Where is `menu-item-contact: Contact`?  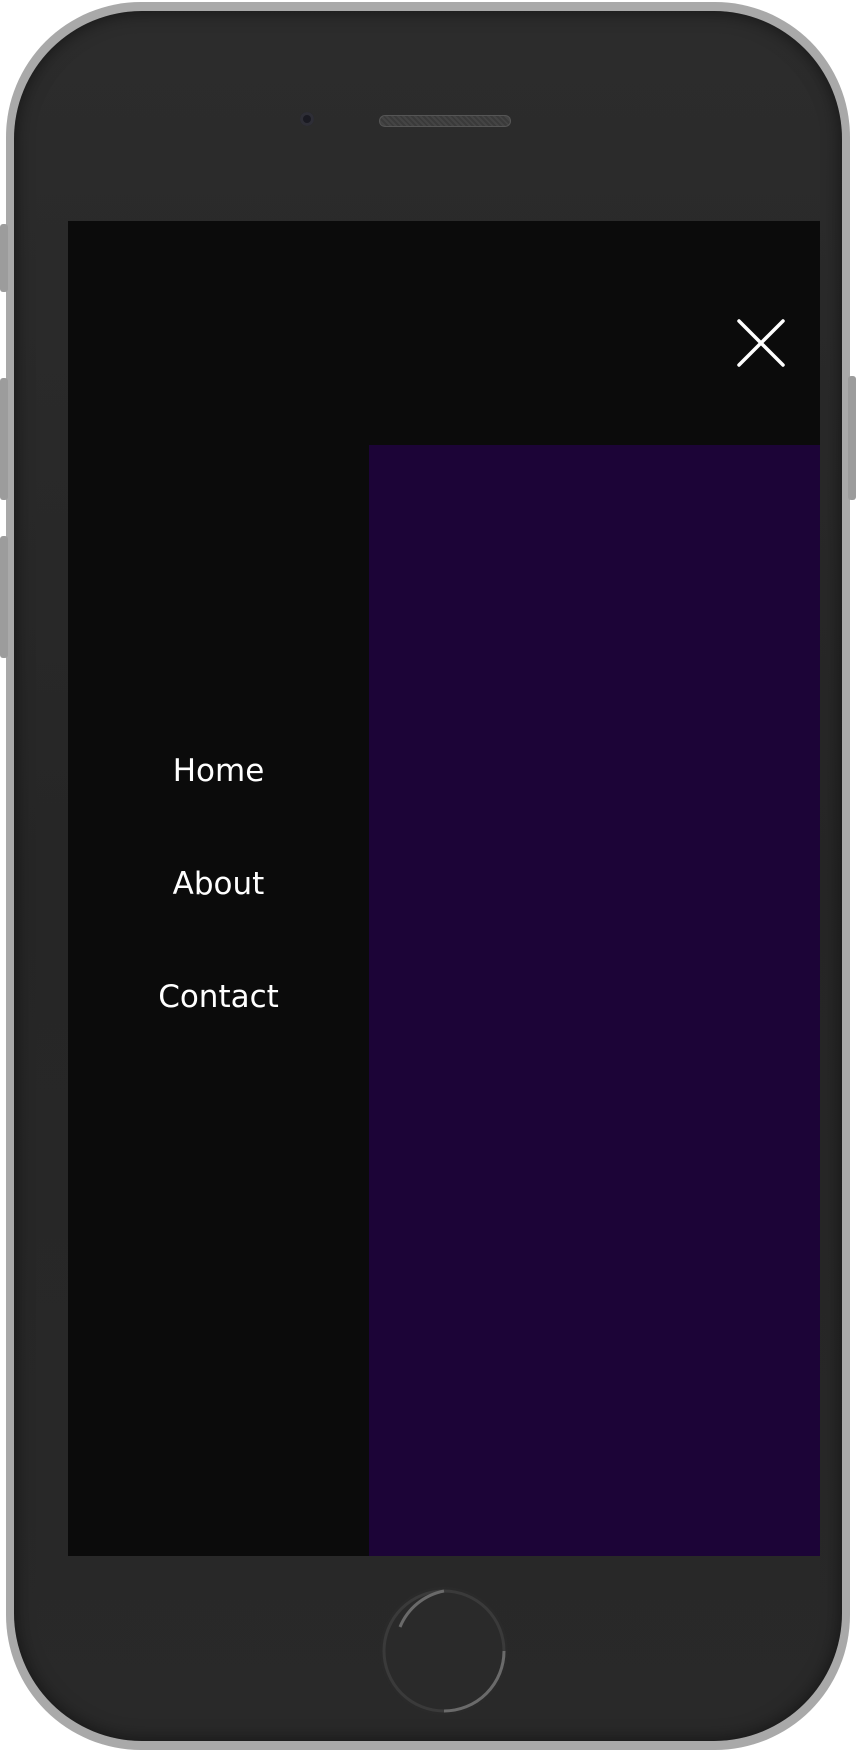
menu-item-contact: Contact is located at coordinates (218, 997).